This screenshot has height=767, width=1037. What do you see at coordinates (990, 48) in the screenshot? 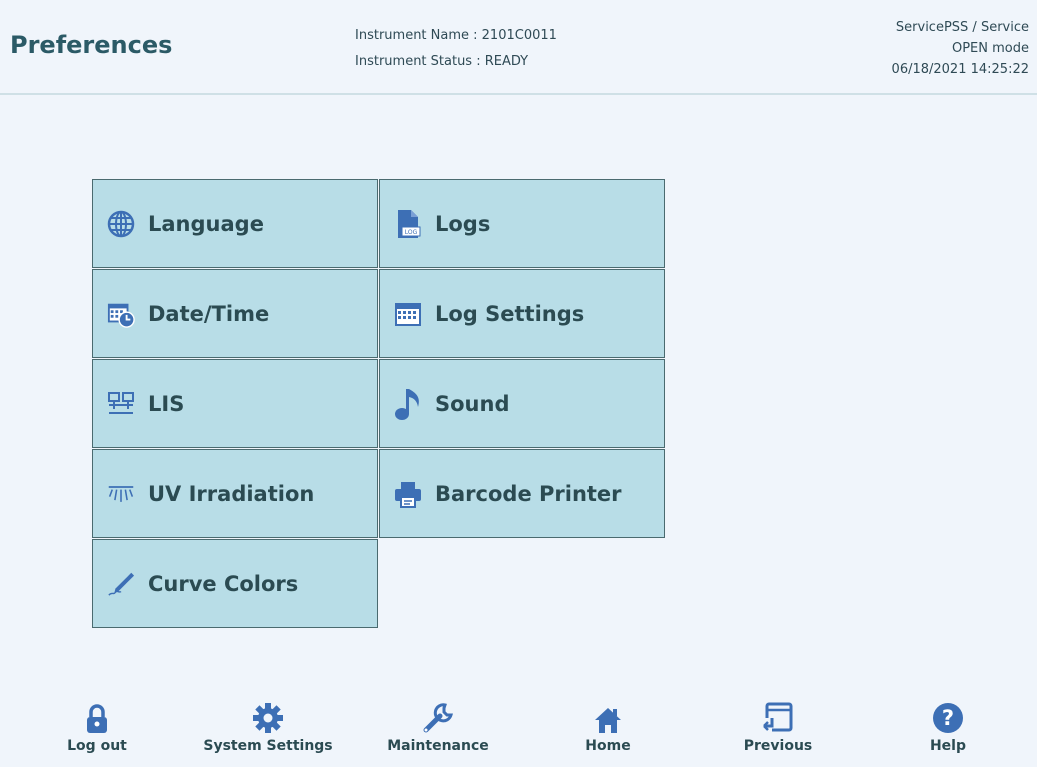
I see `access-mode: OPEN mode` at bounding box center [990, 48].